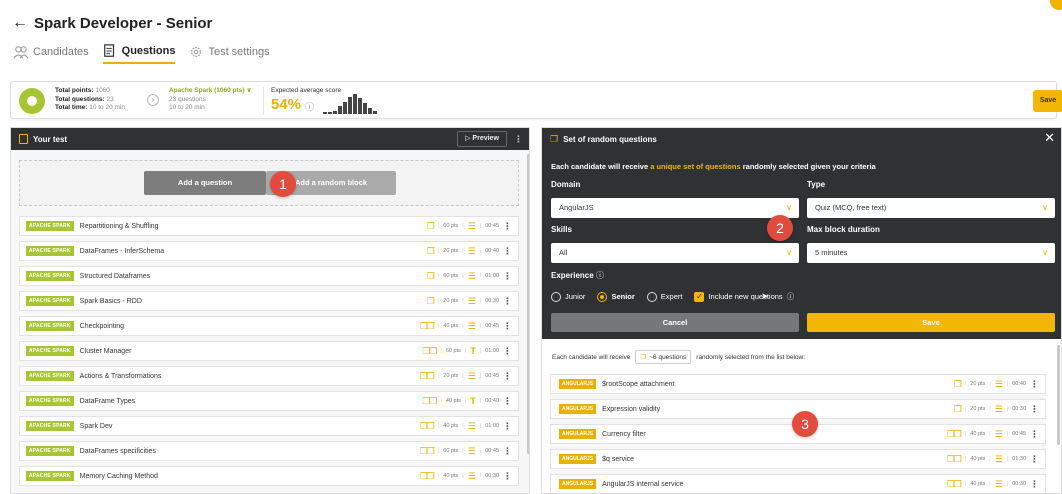  Describe the element at coordinates (108, 50) in the screenshot. I see `document-icon` at that location.